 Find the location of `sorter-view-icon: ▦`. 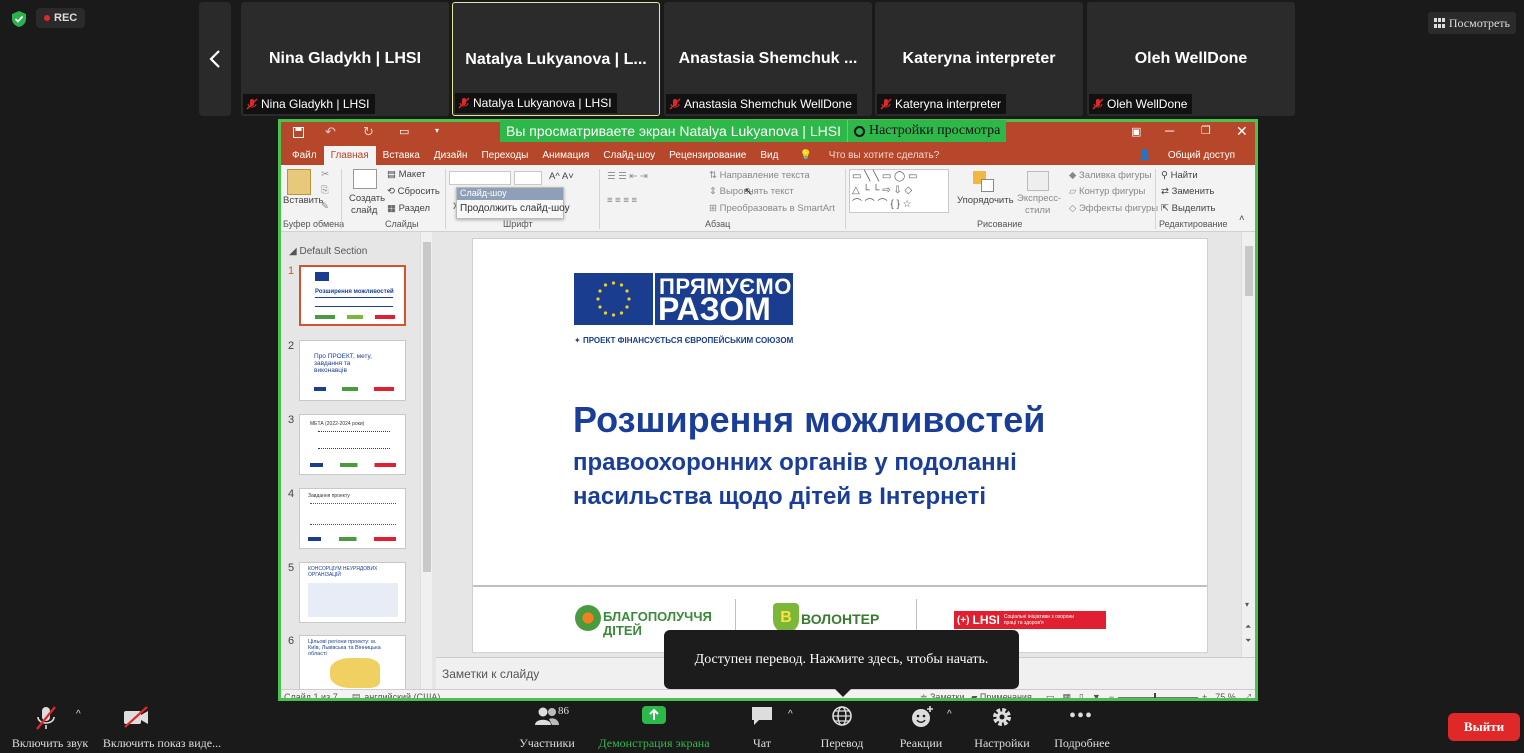

sorter-view-icon: ▦ is located at coordinates (1062, 695).